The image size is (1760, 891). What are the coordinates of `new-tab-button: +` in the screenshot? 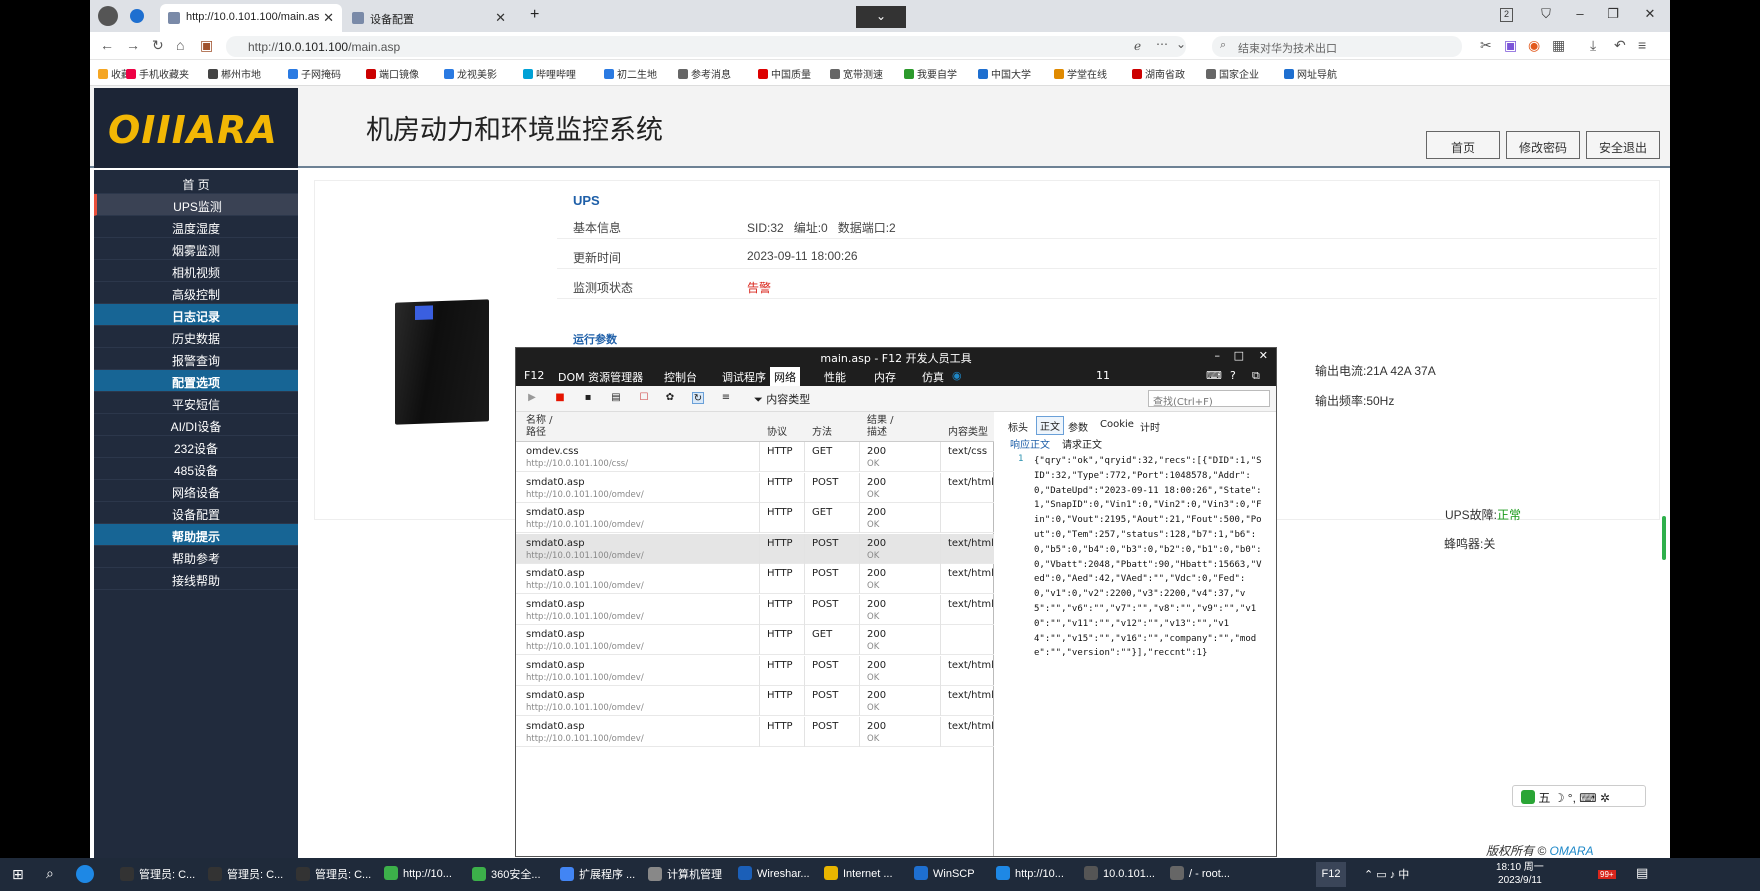 It's located at (534, 15).